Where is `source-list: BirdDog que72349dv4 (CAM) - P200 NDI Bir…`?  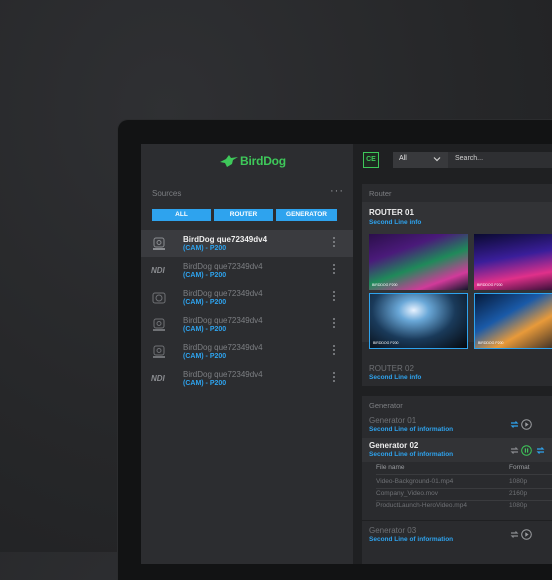 source-list: BirdDog que72349dv4 (CAM) - P200 NDI Bir… is located at coordinates (247, 311).